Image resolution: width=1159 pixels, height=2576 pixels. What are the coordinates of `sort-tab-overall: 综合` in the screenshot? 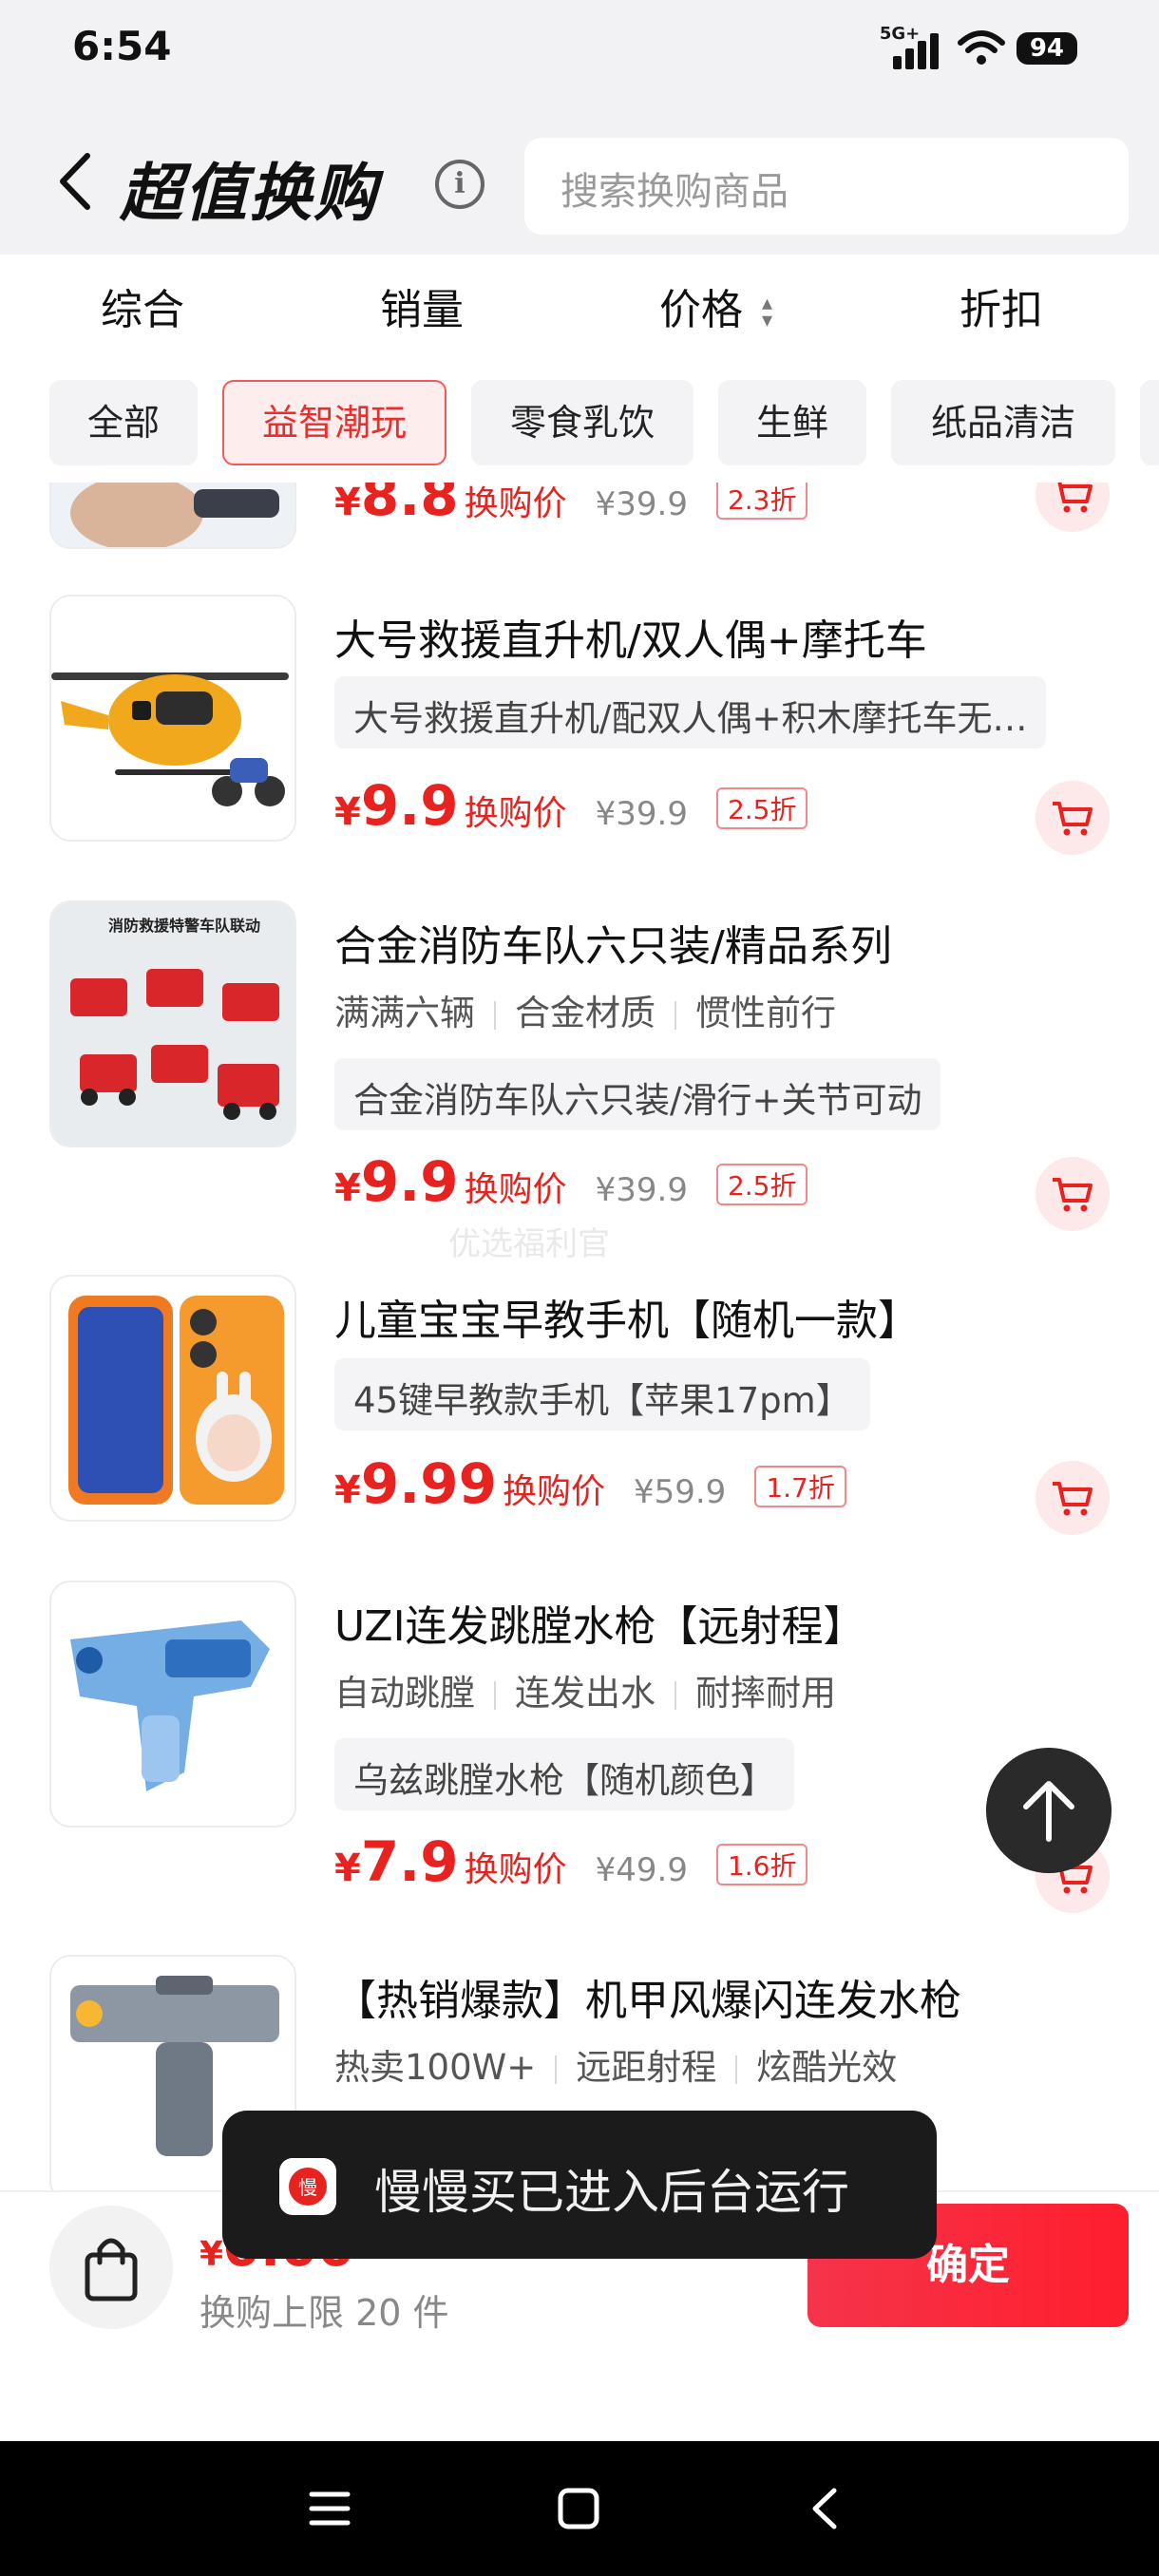 It's located at (142, 305).